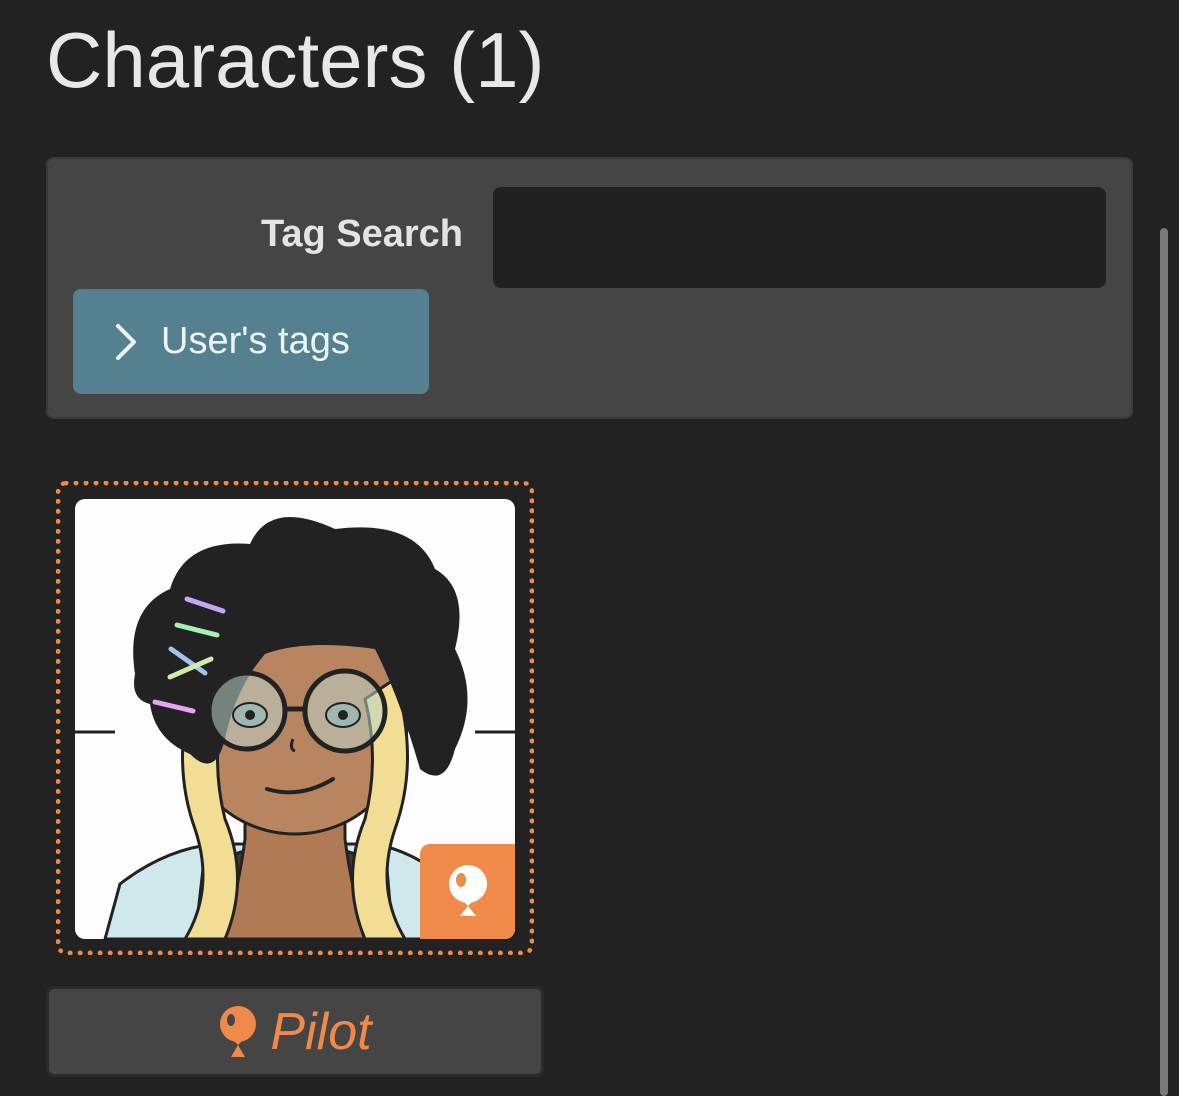  I want to click on role-label: Pilot, so click(321, 1031).